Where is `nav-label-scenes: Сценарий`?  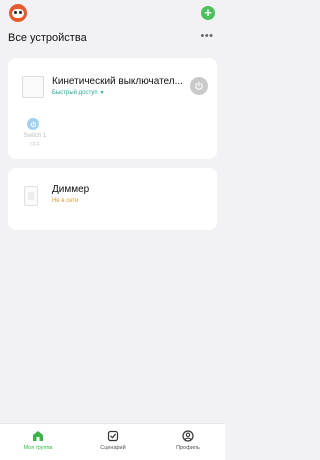 nav-label-scenes: Сценарий is located at coordinates (113, 448).